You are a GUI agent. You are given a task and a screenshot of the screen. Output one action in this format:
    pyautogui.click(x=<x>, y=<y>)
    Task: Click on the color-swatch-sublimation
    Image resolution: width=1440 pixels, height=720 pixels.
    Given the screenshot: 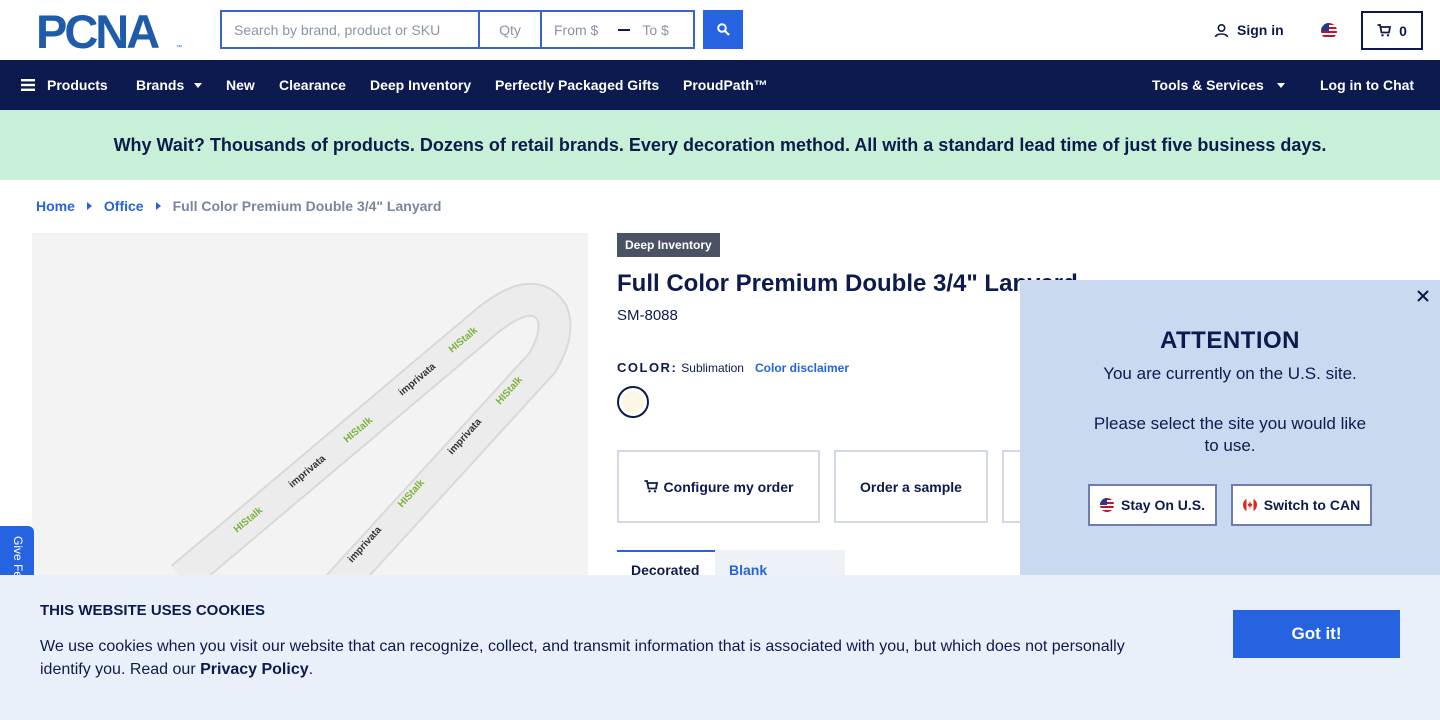 What is the action you would take?
    pyautogui.click(x=633, y=402)
    